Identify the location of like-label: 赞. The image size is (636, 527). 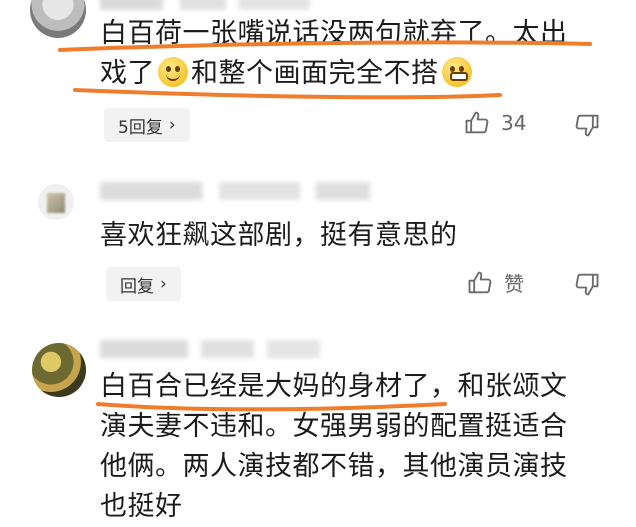
(514, 284).